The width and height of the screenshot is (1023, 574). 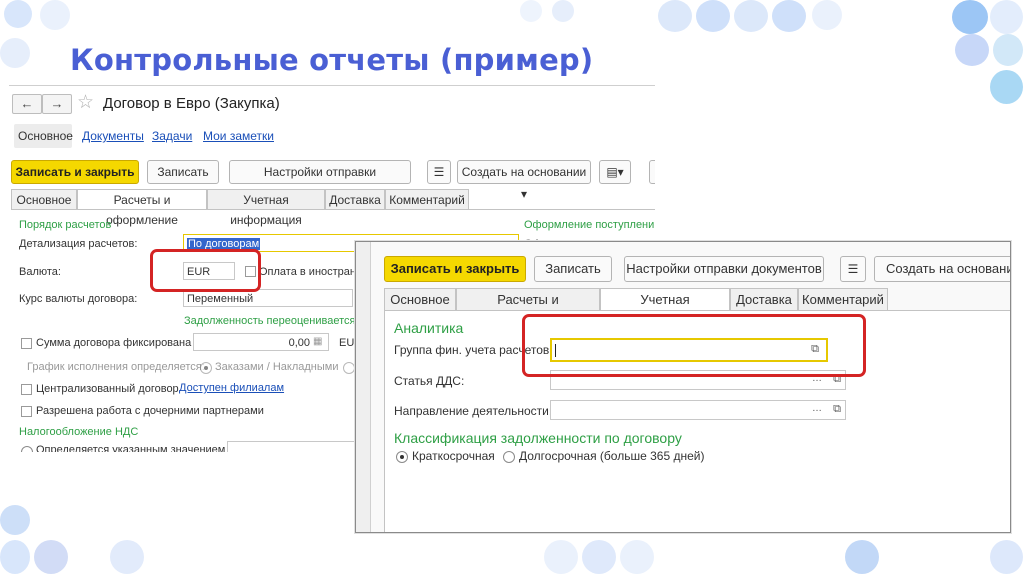 What do you see at coordinates (612, 456) in the screenshot?
I see `long-term-label: Долгосрочная (больше 365 дней)` at bounding box center [612, 456].